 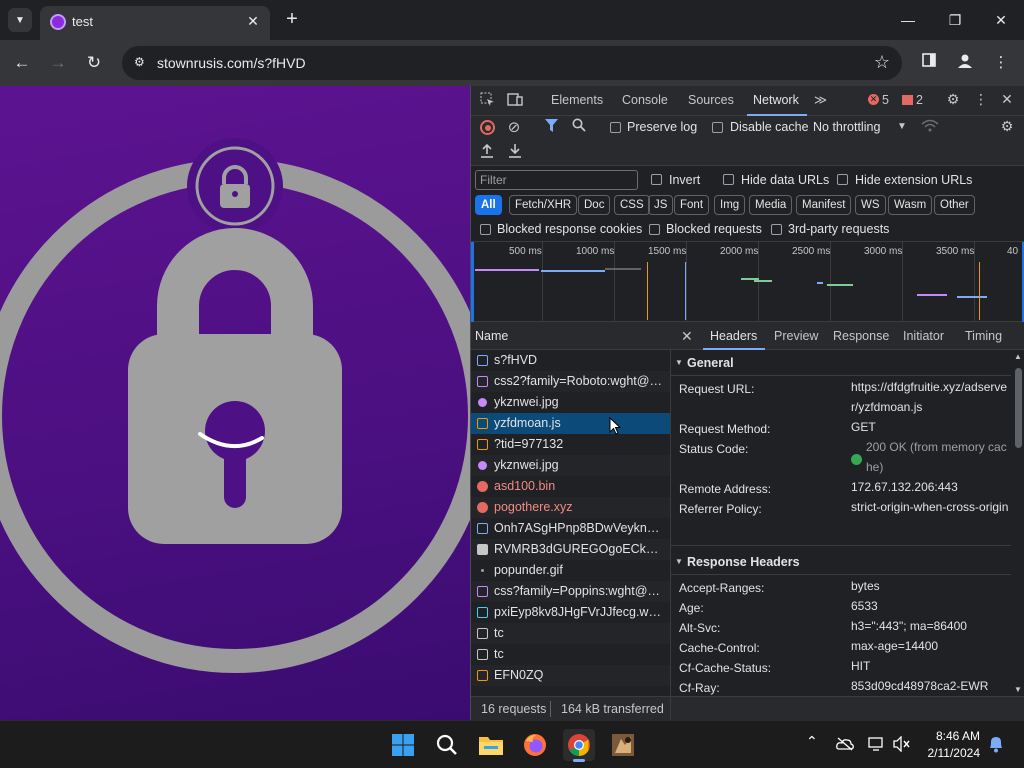 What do you see at coordinates (94, 63) in the screenshot?
I see `reload-button: ↻` at bounding box center [94, 63].